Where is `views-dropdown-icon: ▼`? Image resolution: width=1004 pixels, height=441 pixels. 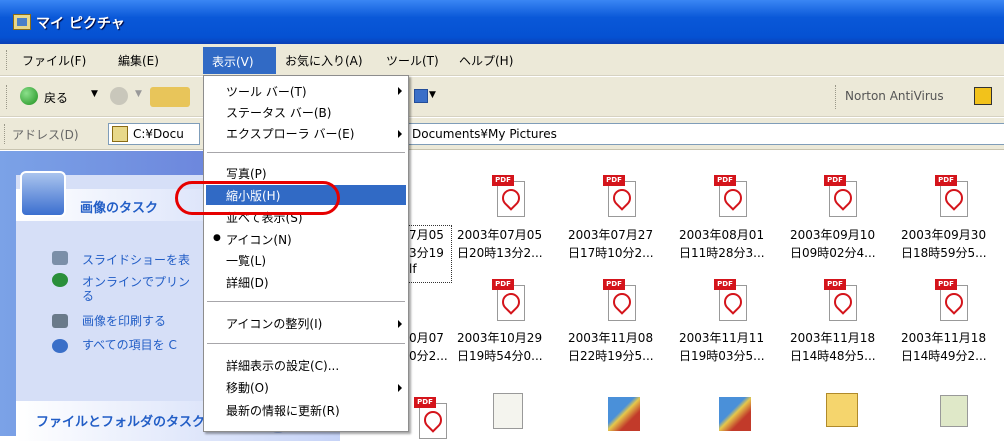 views-dropdown-icon: ▼ is located at coordinates (432, 95).